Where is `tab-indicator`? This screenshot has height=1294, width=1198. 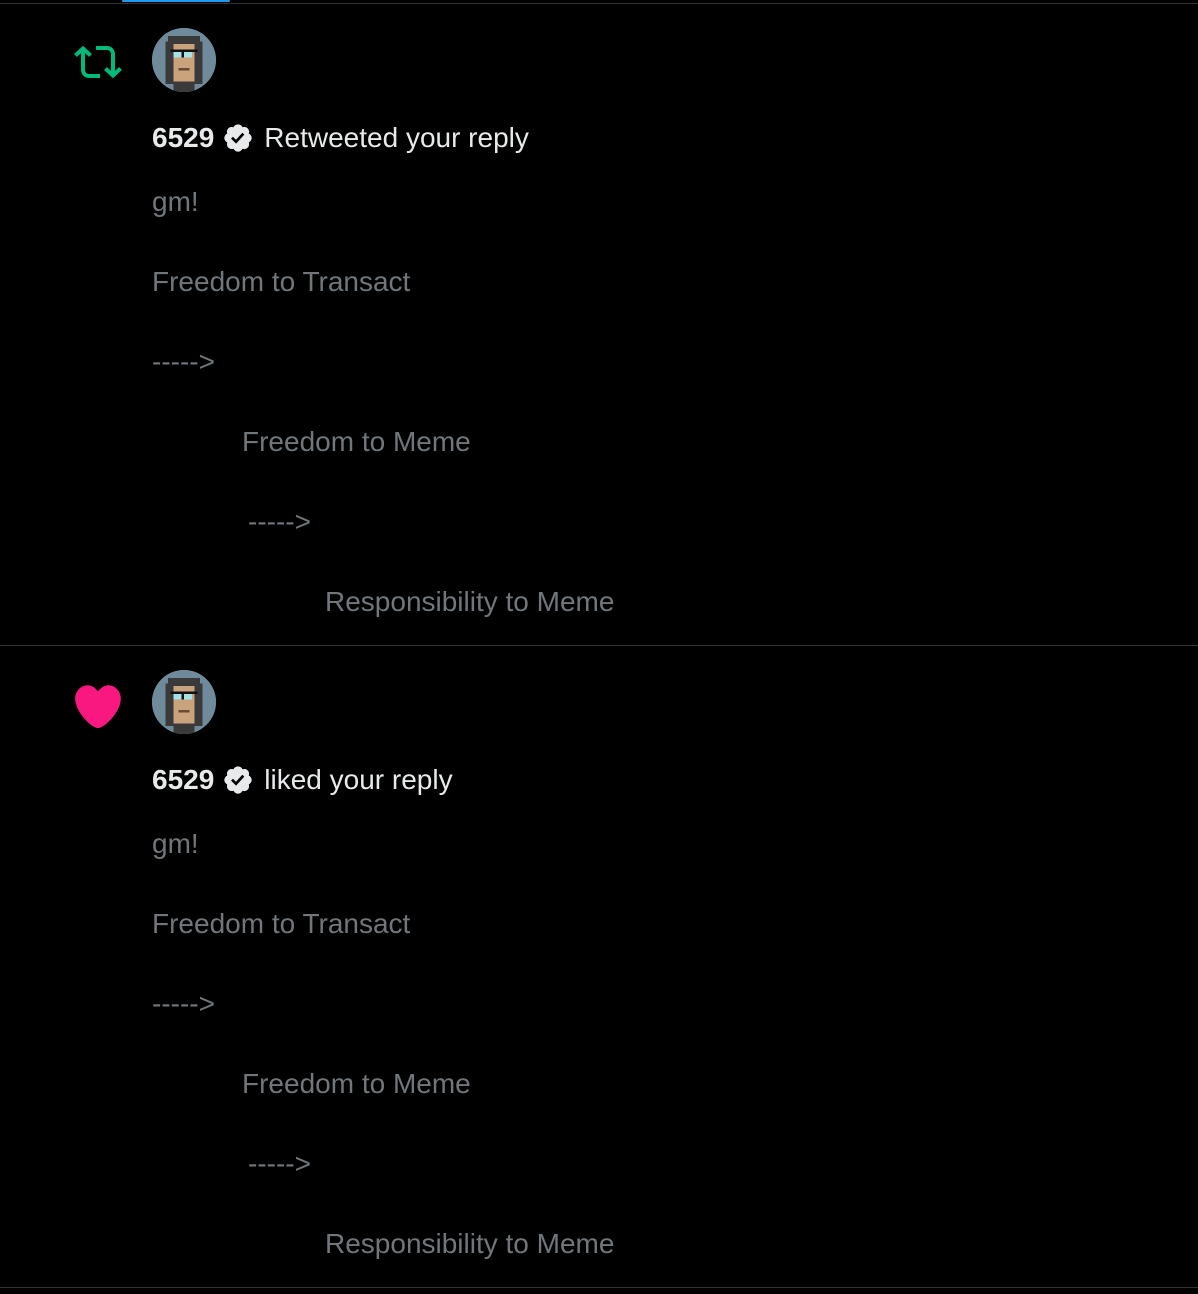
tab-indicator is located at coordinates (176, 1).